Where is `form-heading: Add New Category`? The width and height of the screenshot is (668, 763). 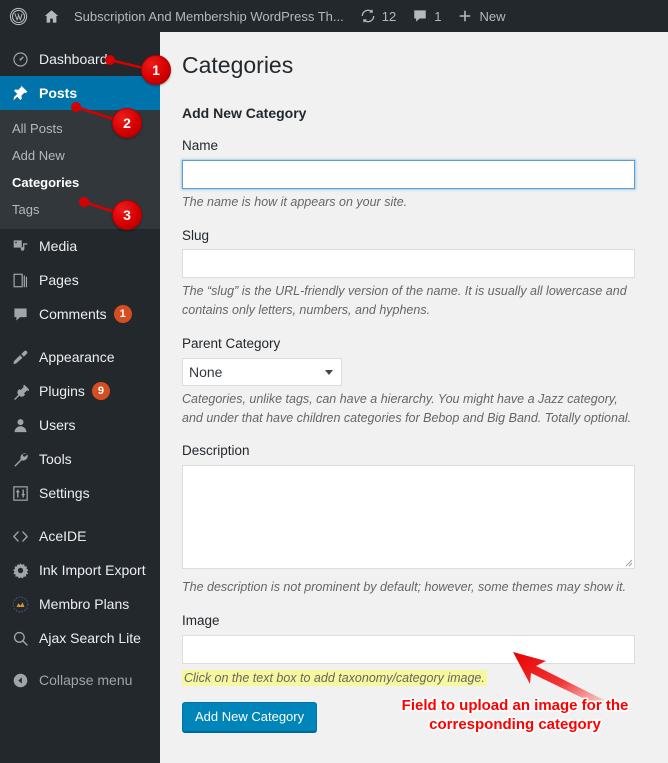 form-heading: Add New Category is located at coordinates (244, 112).